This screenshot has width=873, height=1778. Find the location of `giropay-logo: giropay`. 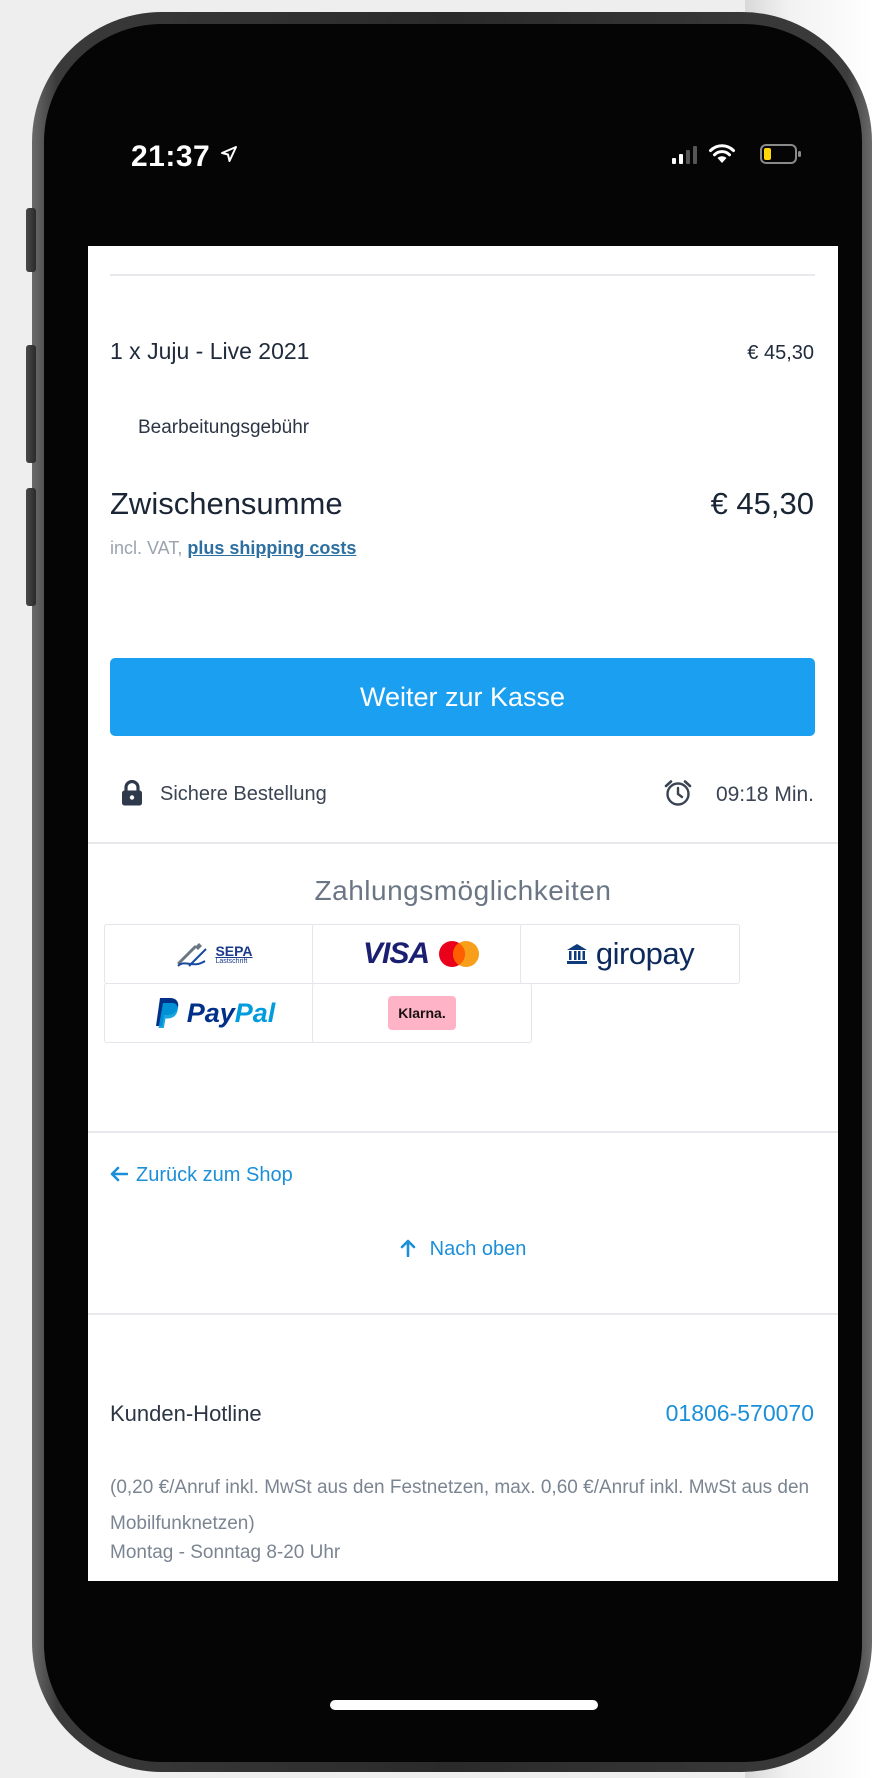

giropay-logo: giropay is located at coordinates (630, 954).